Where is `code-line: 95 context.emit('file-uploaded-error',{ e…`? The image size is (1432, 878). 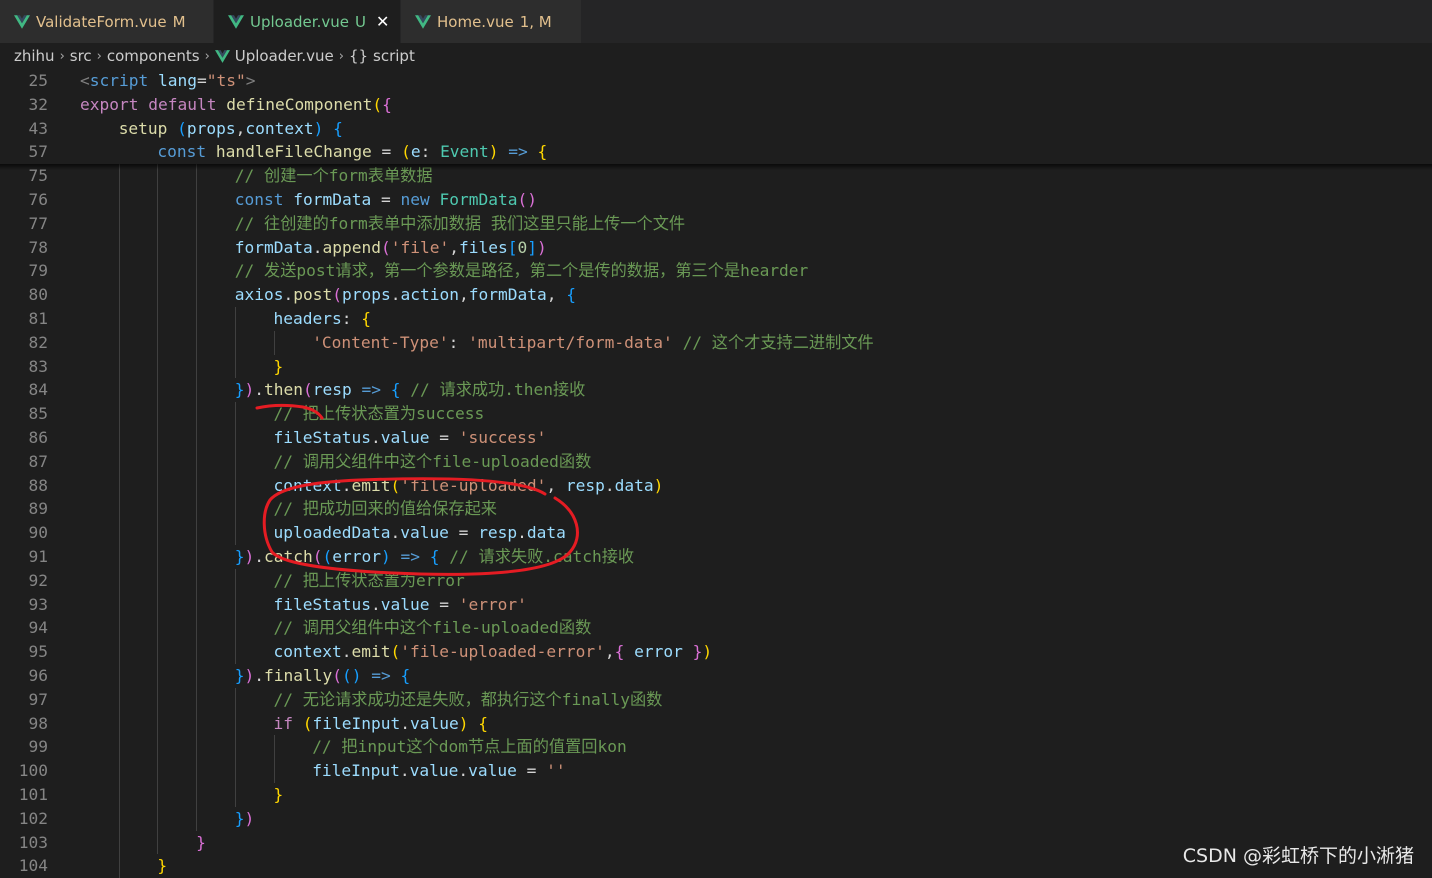
code-line: 95 context.emit('file-uploaded-error',{ e… is located at coordinates (716, 652).